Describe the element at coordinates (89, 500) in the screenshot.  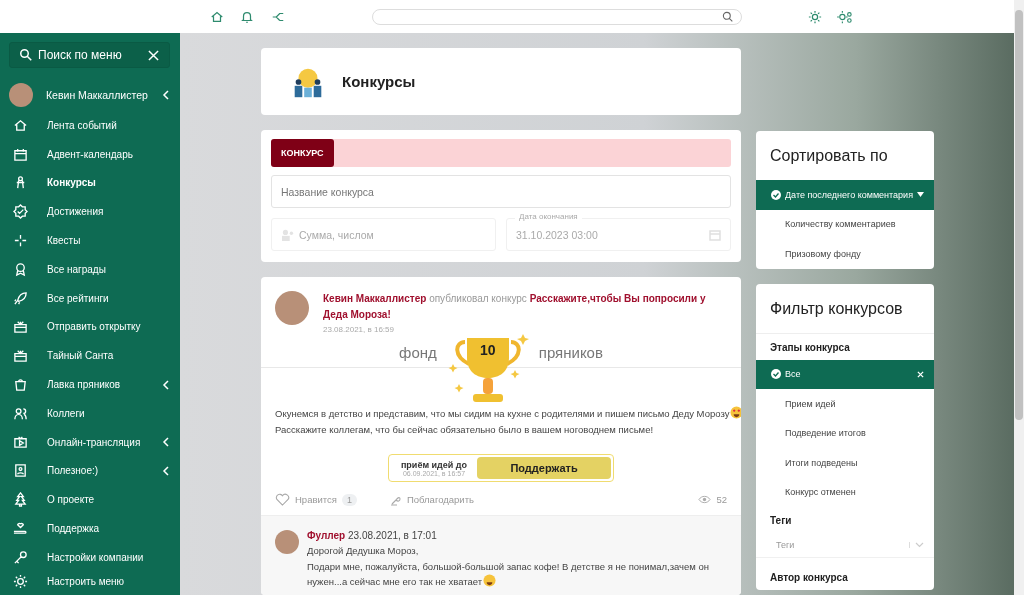
I see `menu-item: О проекте` at that location.